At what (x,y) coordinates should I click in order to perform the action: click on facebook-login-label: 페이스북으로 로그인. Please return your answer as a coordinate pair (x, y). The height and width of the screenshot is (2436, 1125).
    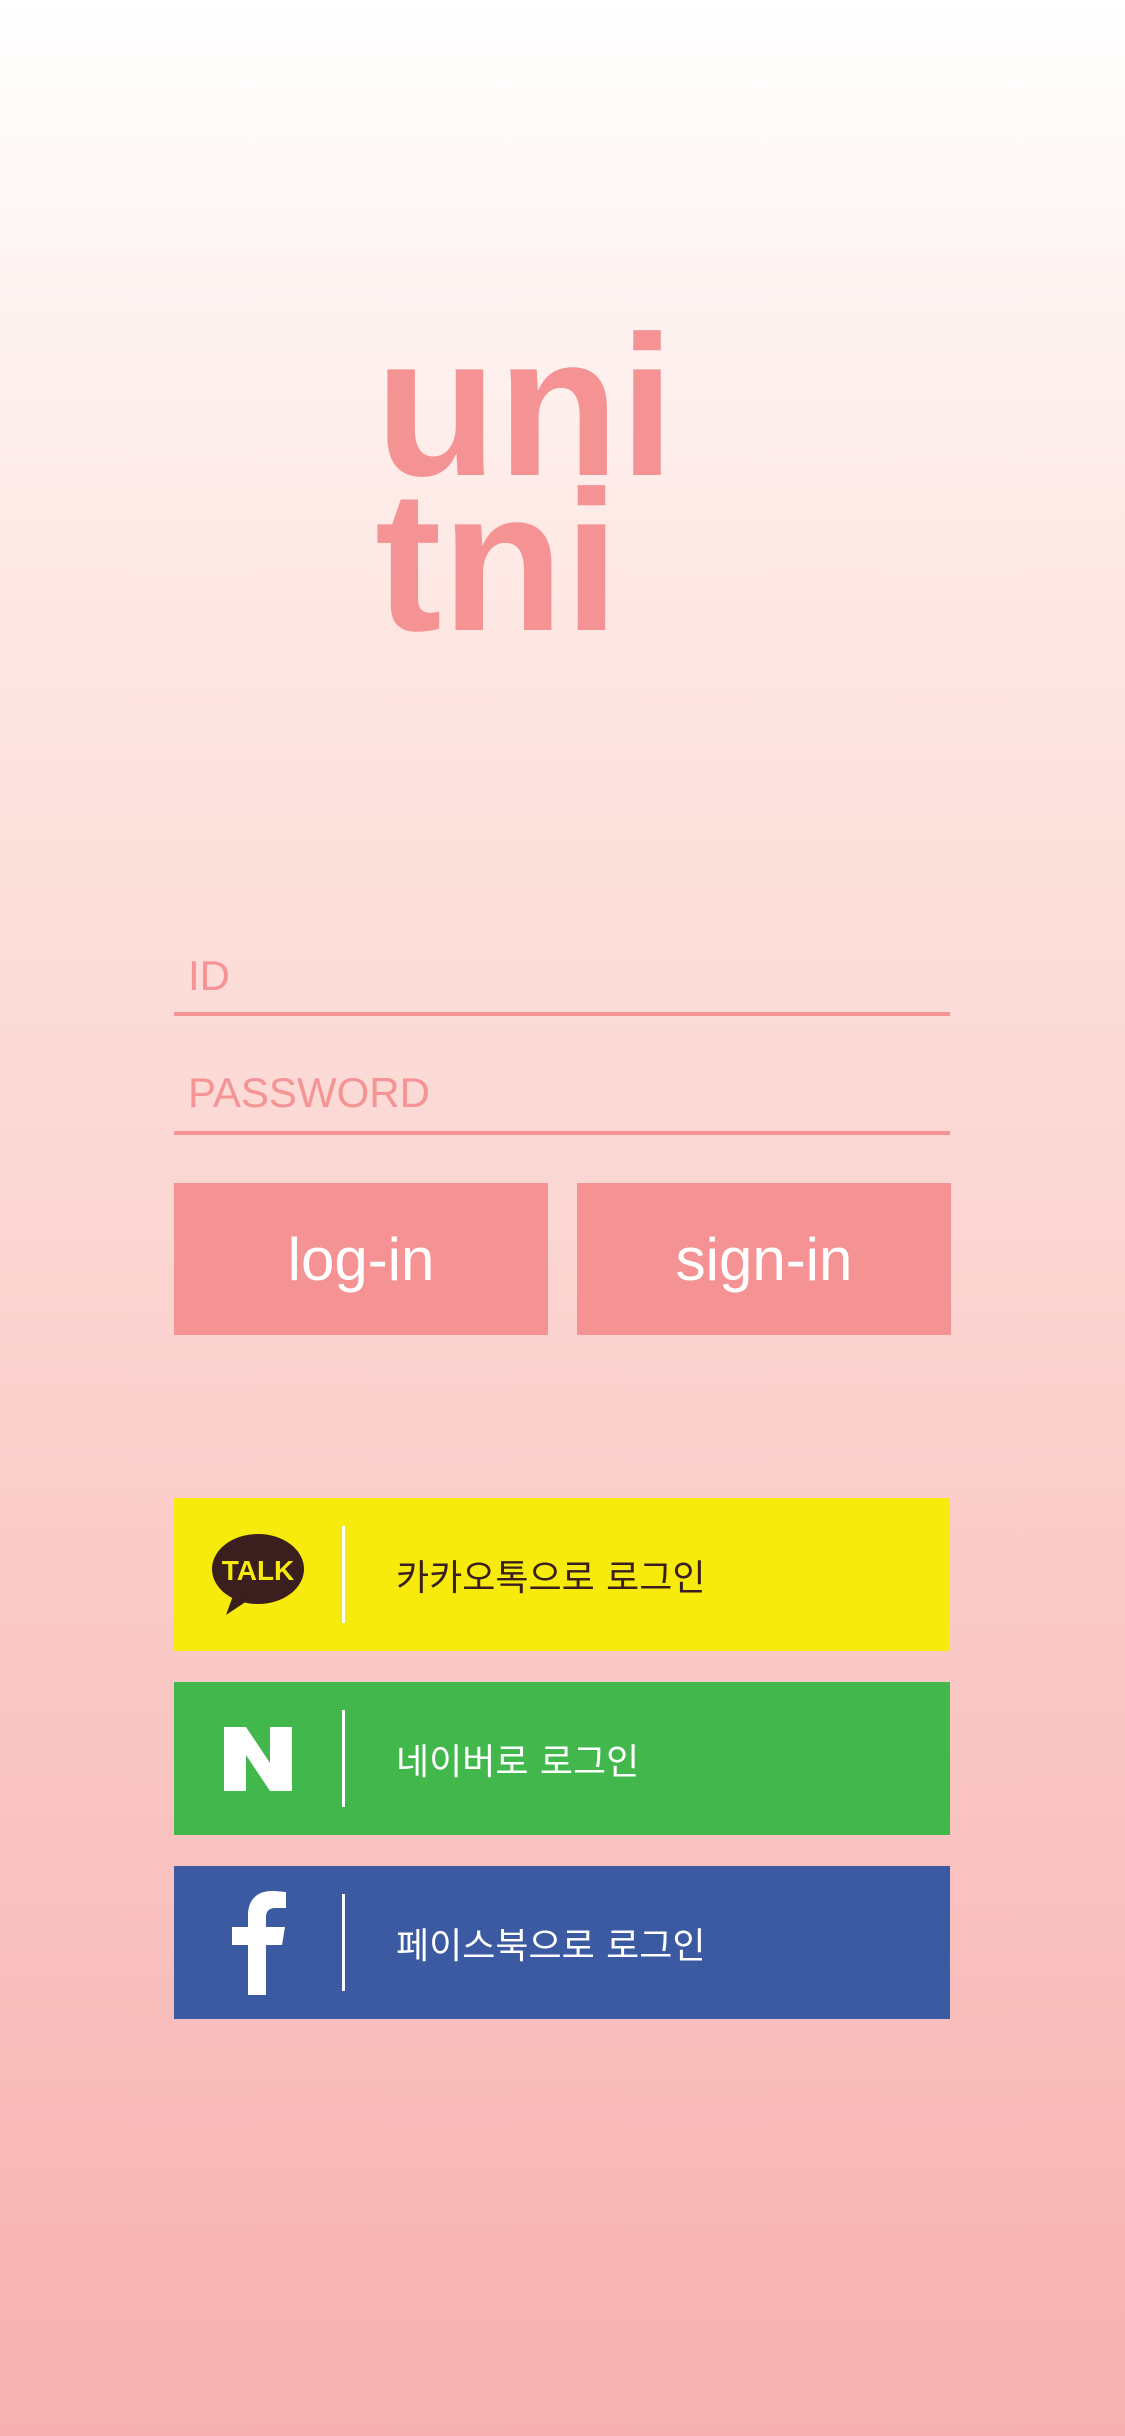
    Looking at the image, I should click on (551, 1946).